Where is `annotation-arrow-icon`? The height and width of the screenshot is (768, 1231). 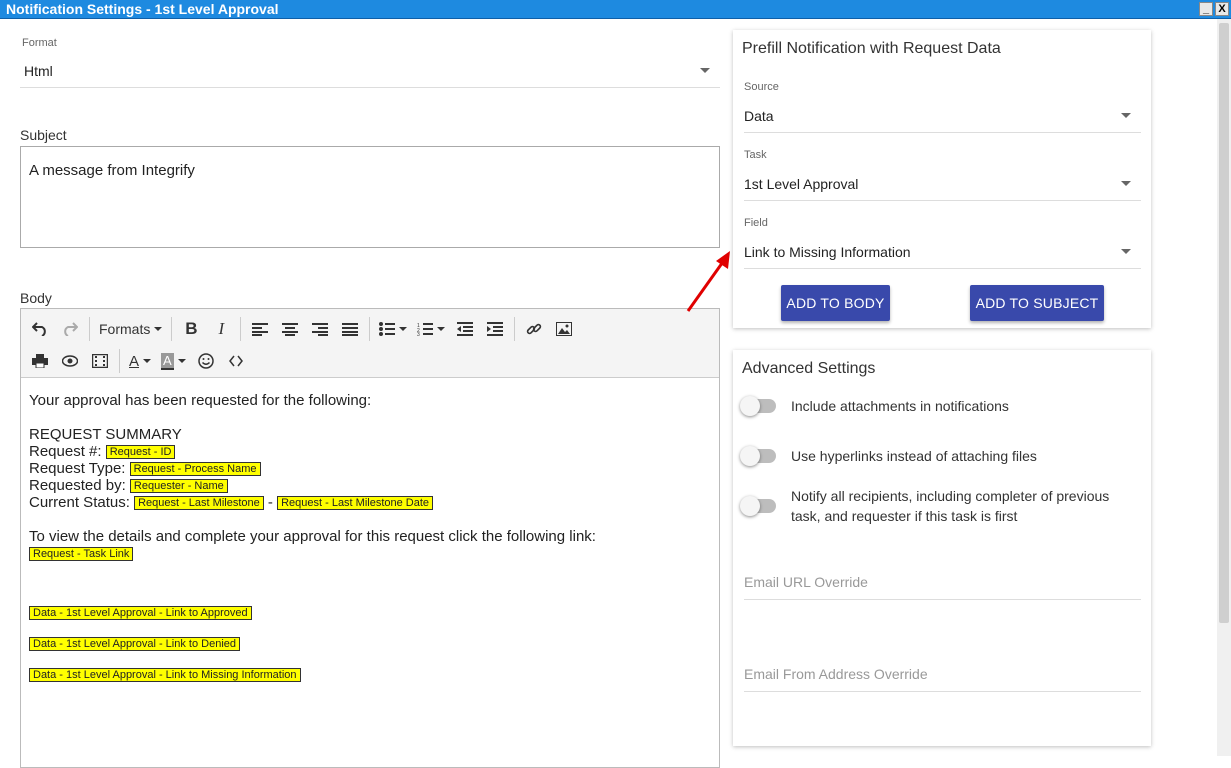 annotation-arrow-icon is located at coordinates (708, 281).